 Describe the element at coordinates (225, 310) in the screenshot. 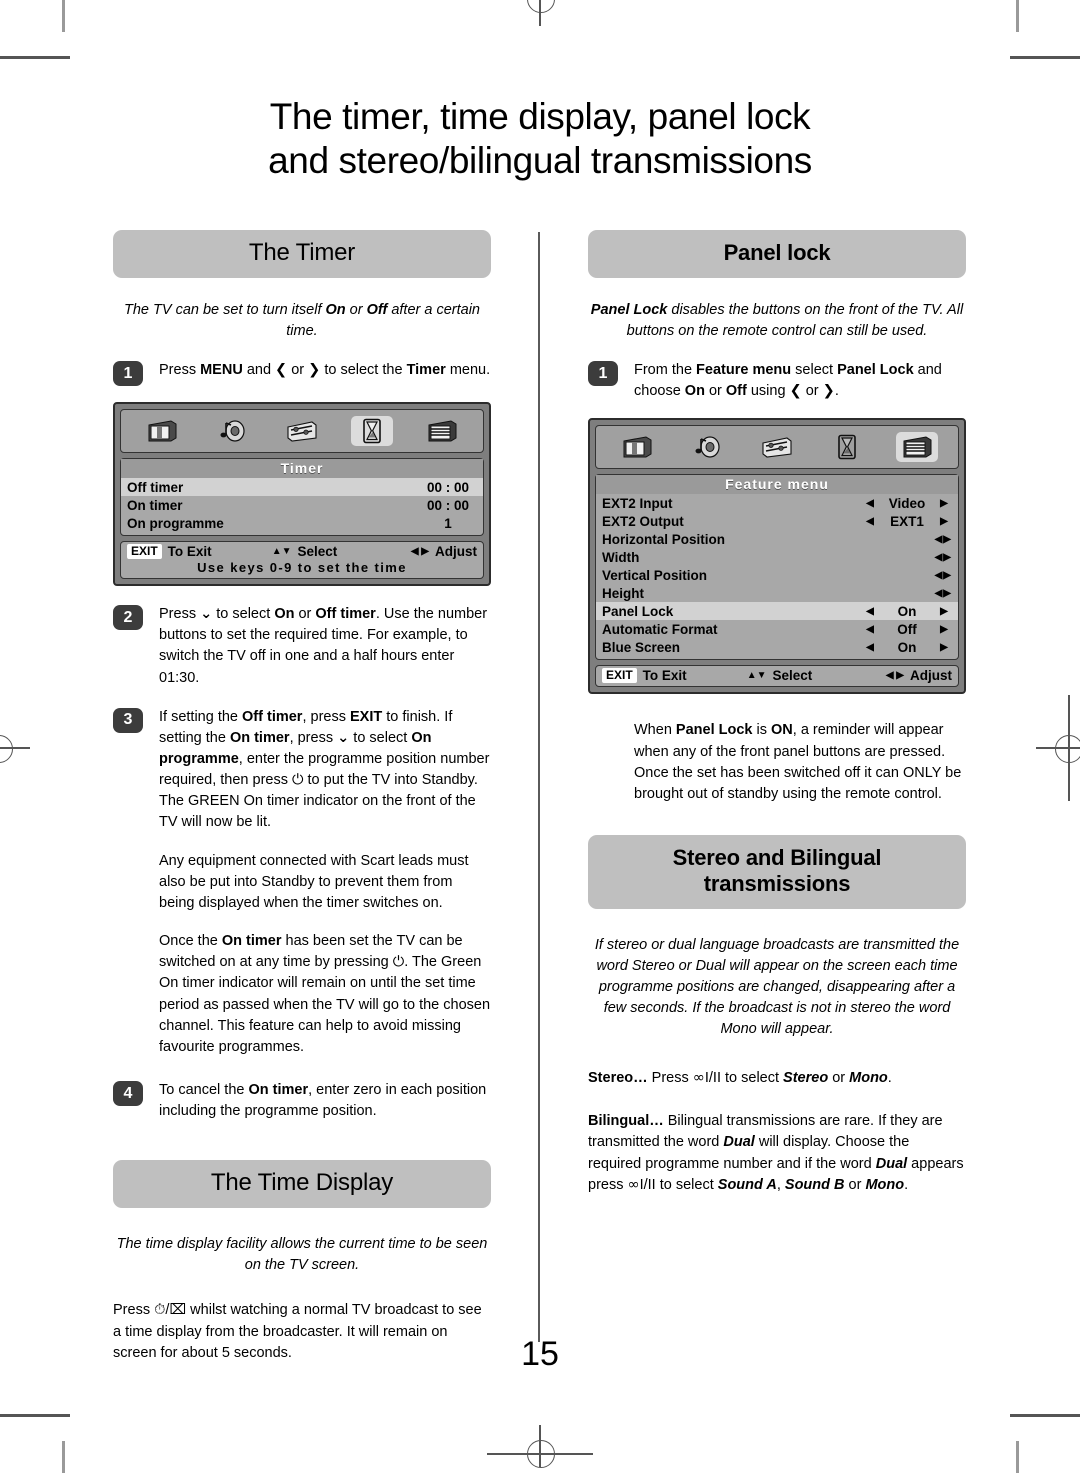

I see `timer-intro-a: The TV can be set to turn itself` at that location.